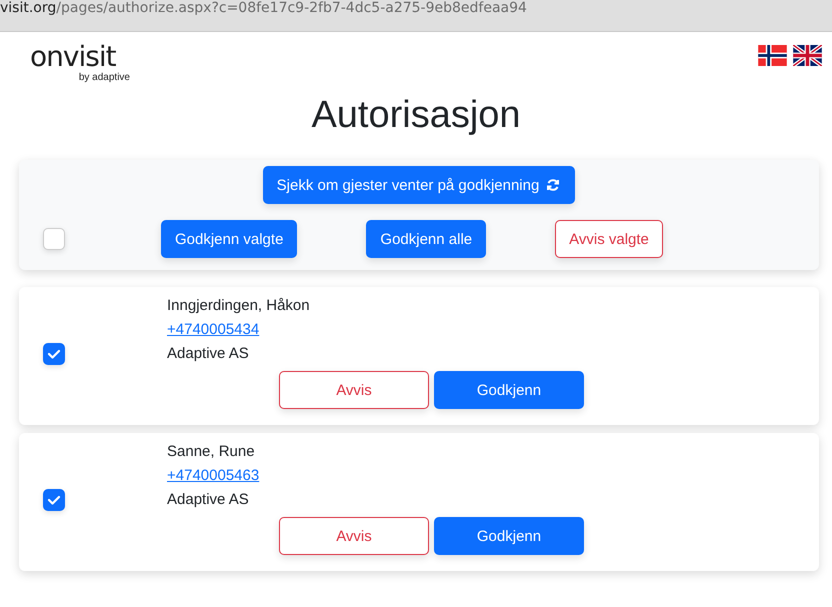 The image size is (832, 607). Describe the element at coordinates (807, 55) in the screenshot. I see `uk-flag-icon` at that location.